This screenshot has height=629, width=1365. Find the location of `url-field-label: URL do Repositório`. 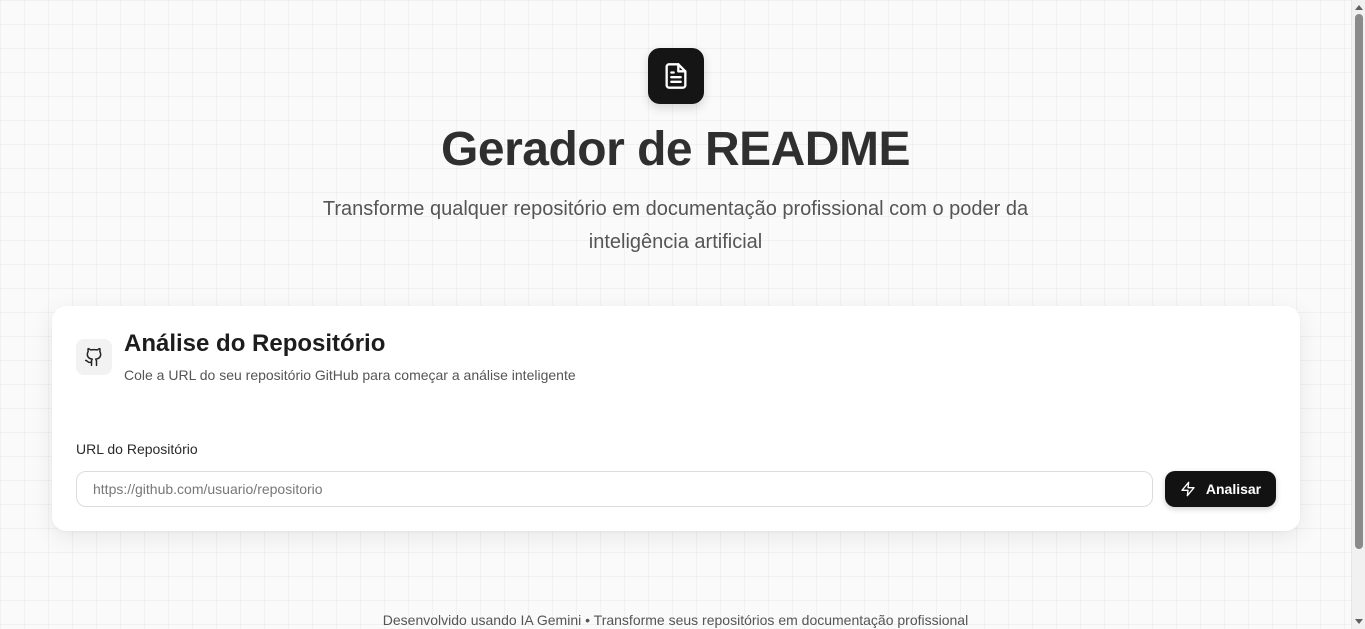

url-field-label: URL do Repositório is located at coordinates (137, 449).